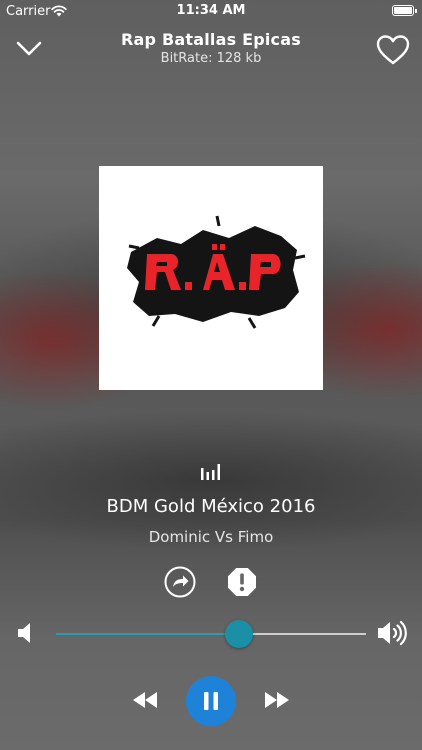 The image size is (422, 750). I want to click on volume-low-icon, so click(26, 633).